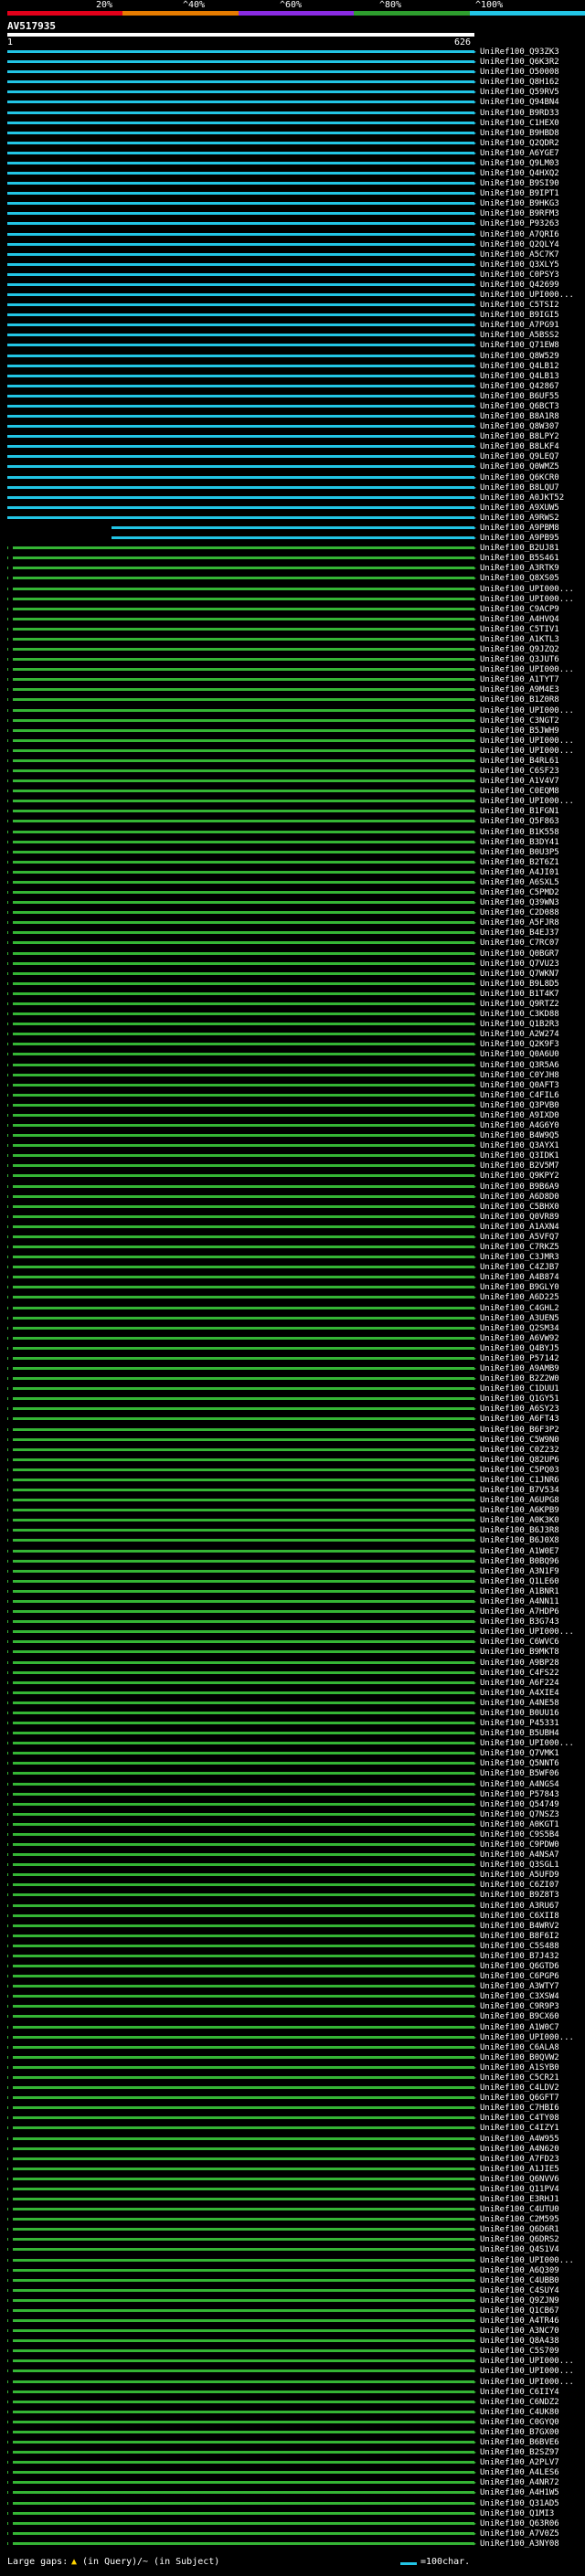 The width and height of the screenshot is (585, 2576). What do you see at coordinates (519, 1976) in the screenshot?
I see `hit-label-link: UniRef100_C6PGP6` at bounding box center [519, 1976].